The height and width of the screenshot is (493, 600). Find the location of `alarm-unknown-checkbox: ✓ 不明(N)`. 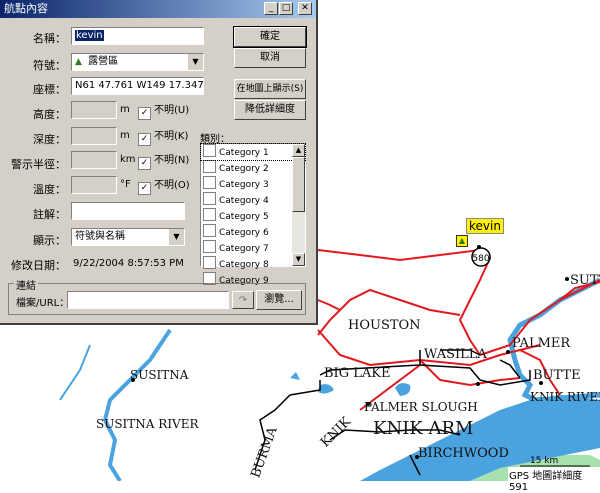

alarm-unknown-checkbox: ✓ 不明(N) is located at coordinates (163, 162).